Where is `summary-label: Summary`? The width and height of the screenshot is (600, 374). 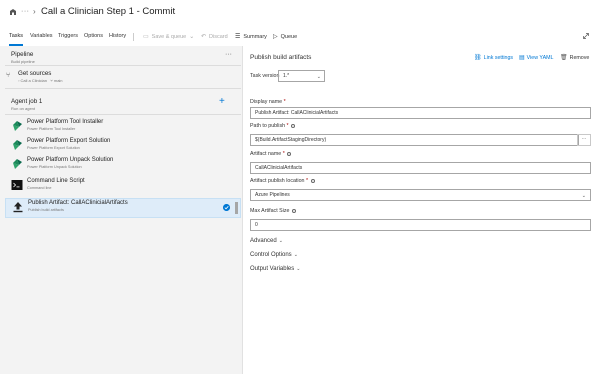 summary-label: Summary is located at coordinates (255, 36).